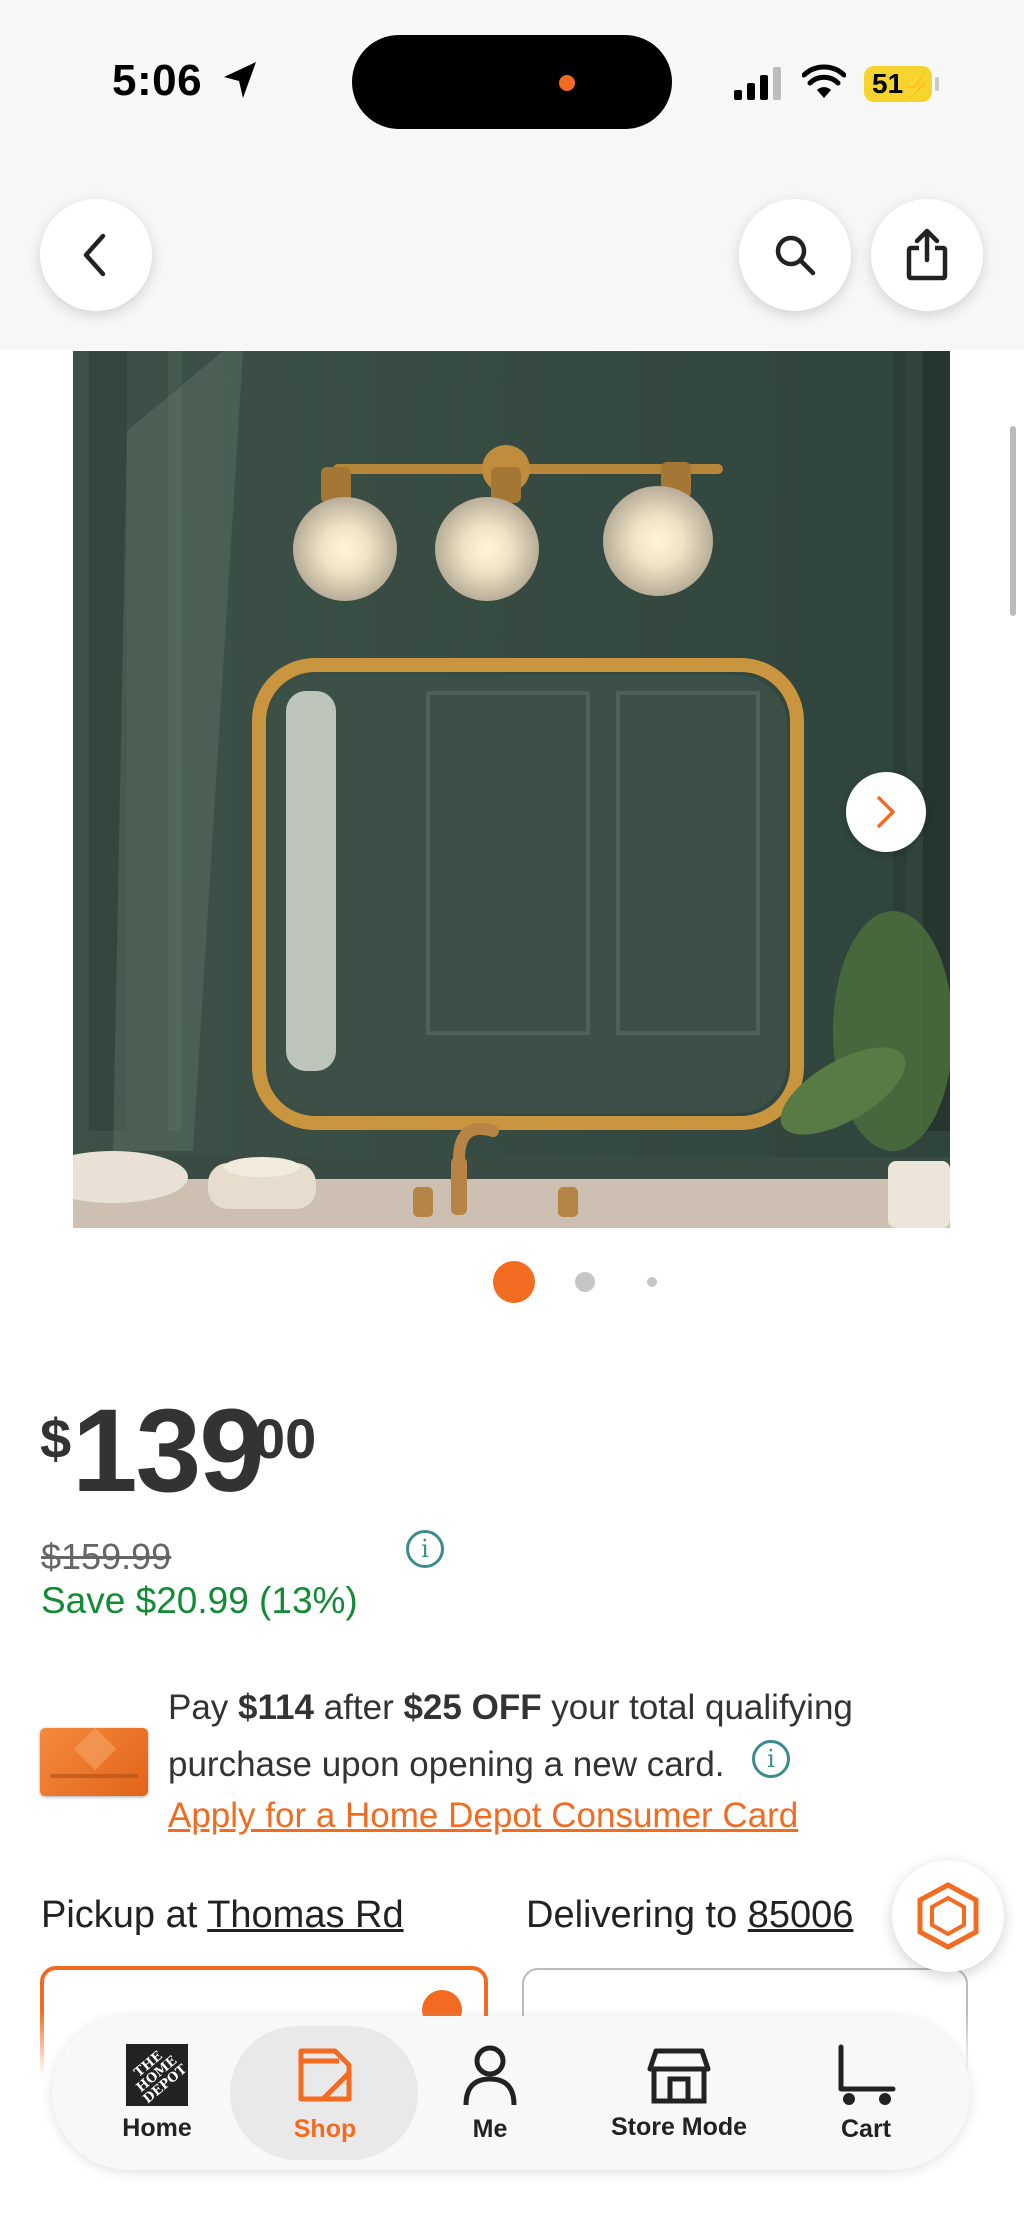  I want to click on tab-label: Home, so click(157, 2127).